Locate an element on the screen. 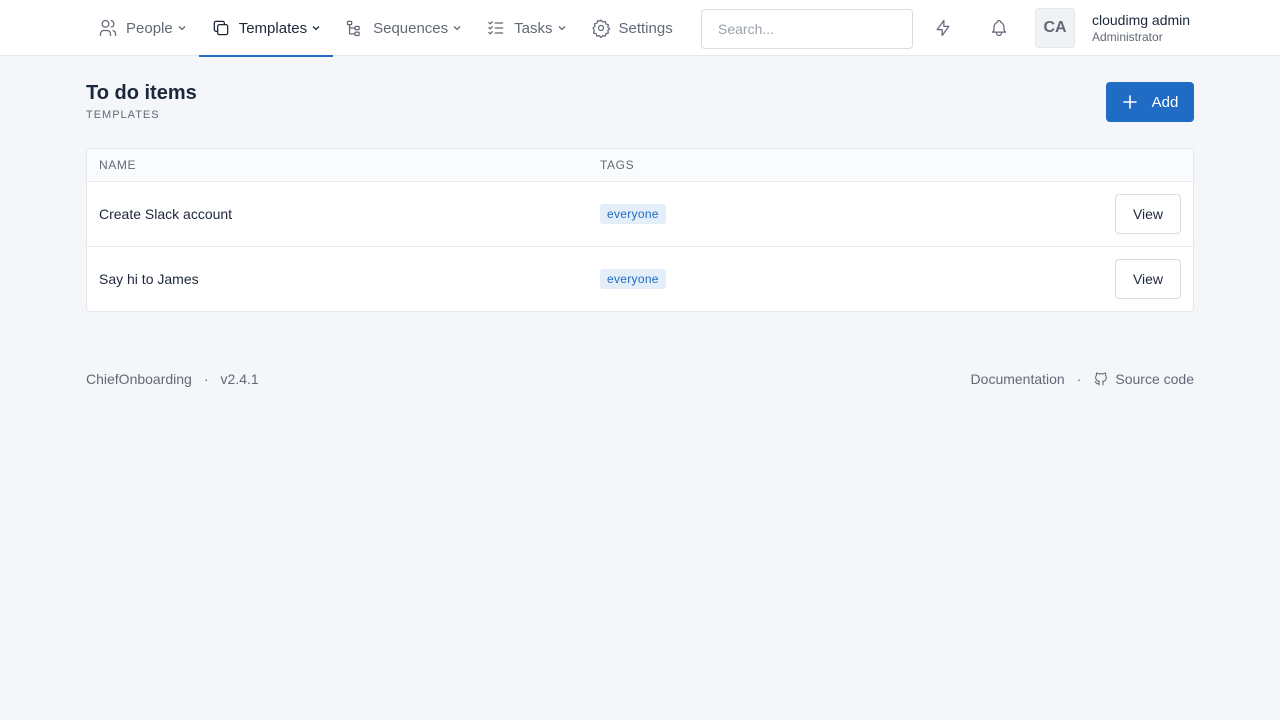  user-menu: cloudimg admin Administrator is located at coordinates (1141, 28).